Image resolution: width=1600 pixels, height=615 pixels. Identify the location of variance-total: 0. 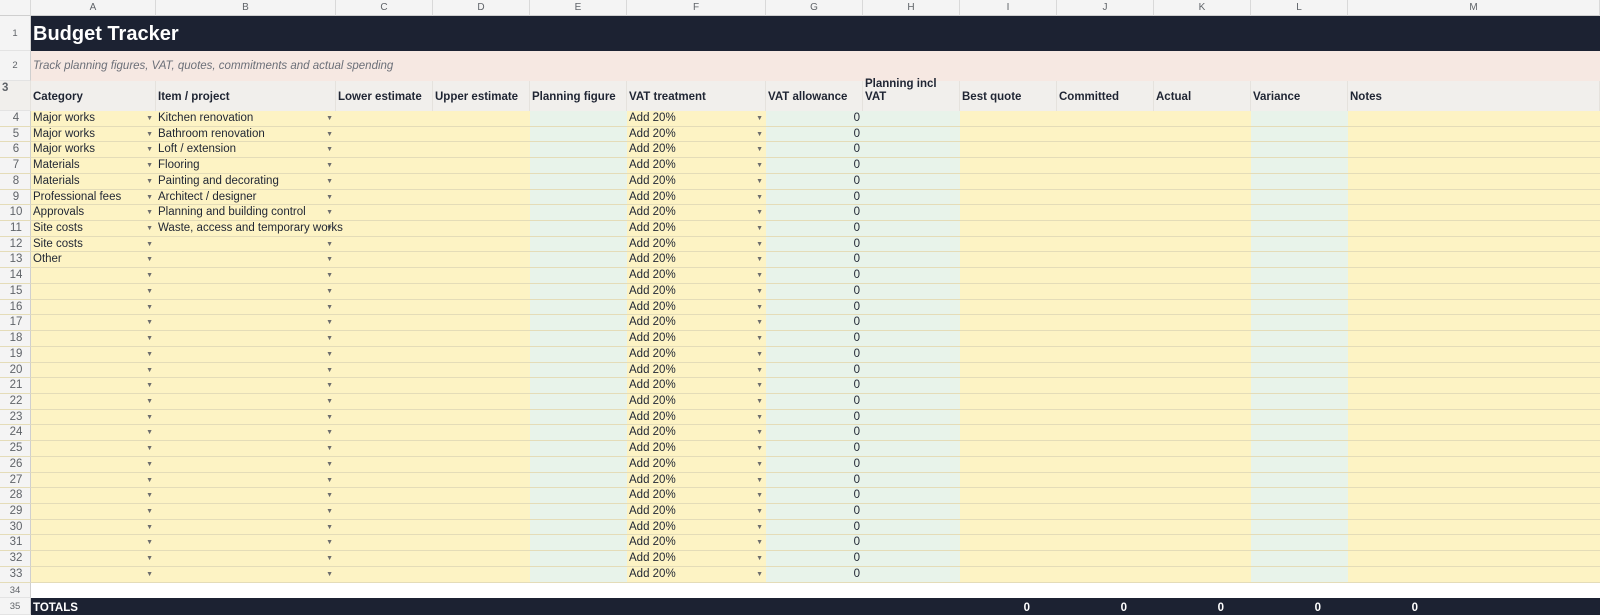
(1275, 606).